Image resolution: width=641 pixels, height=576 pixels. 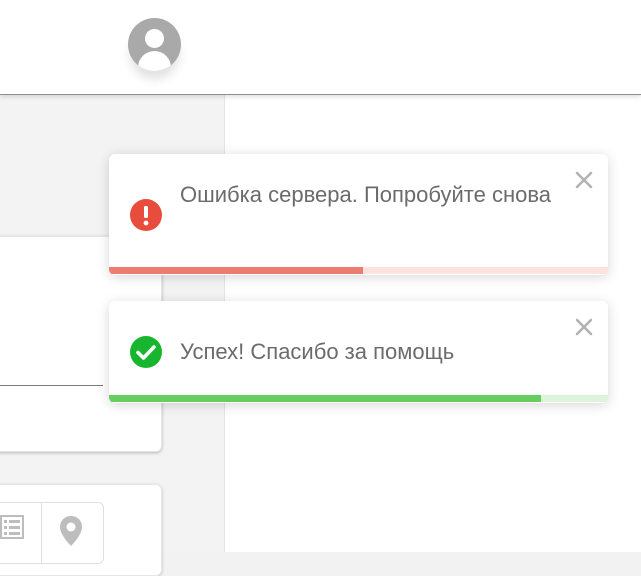 What do you see at coordinates (146, 352) in the screenshot?
I see `check-icon` at bounding box center [146, 352].